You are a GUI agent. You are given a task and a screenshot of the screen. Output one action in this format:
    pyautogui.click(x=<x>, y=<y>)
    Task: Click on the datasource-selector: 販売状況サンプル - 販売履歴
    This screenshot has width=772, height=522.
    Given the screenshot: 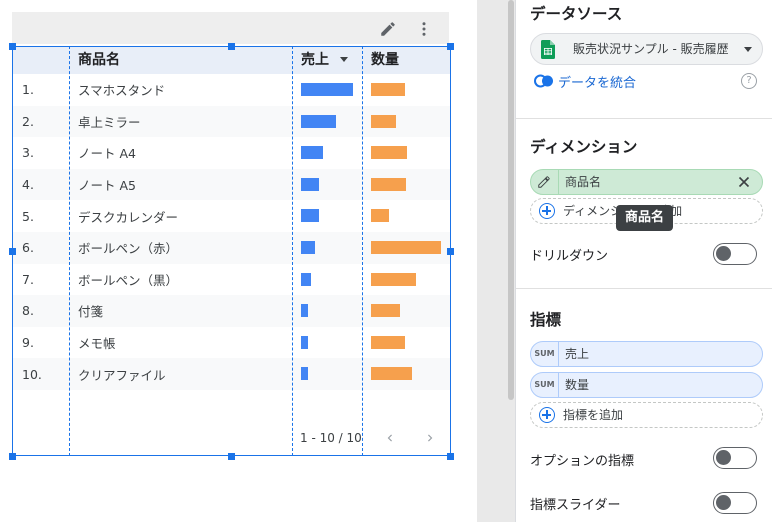 What is the action you would take?
    pyautogui.click(x=646, y=49)
    